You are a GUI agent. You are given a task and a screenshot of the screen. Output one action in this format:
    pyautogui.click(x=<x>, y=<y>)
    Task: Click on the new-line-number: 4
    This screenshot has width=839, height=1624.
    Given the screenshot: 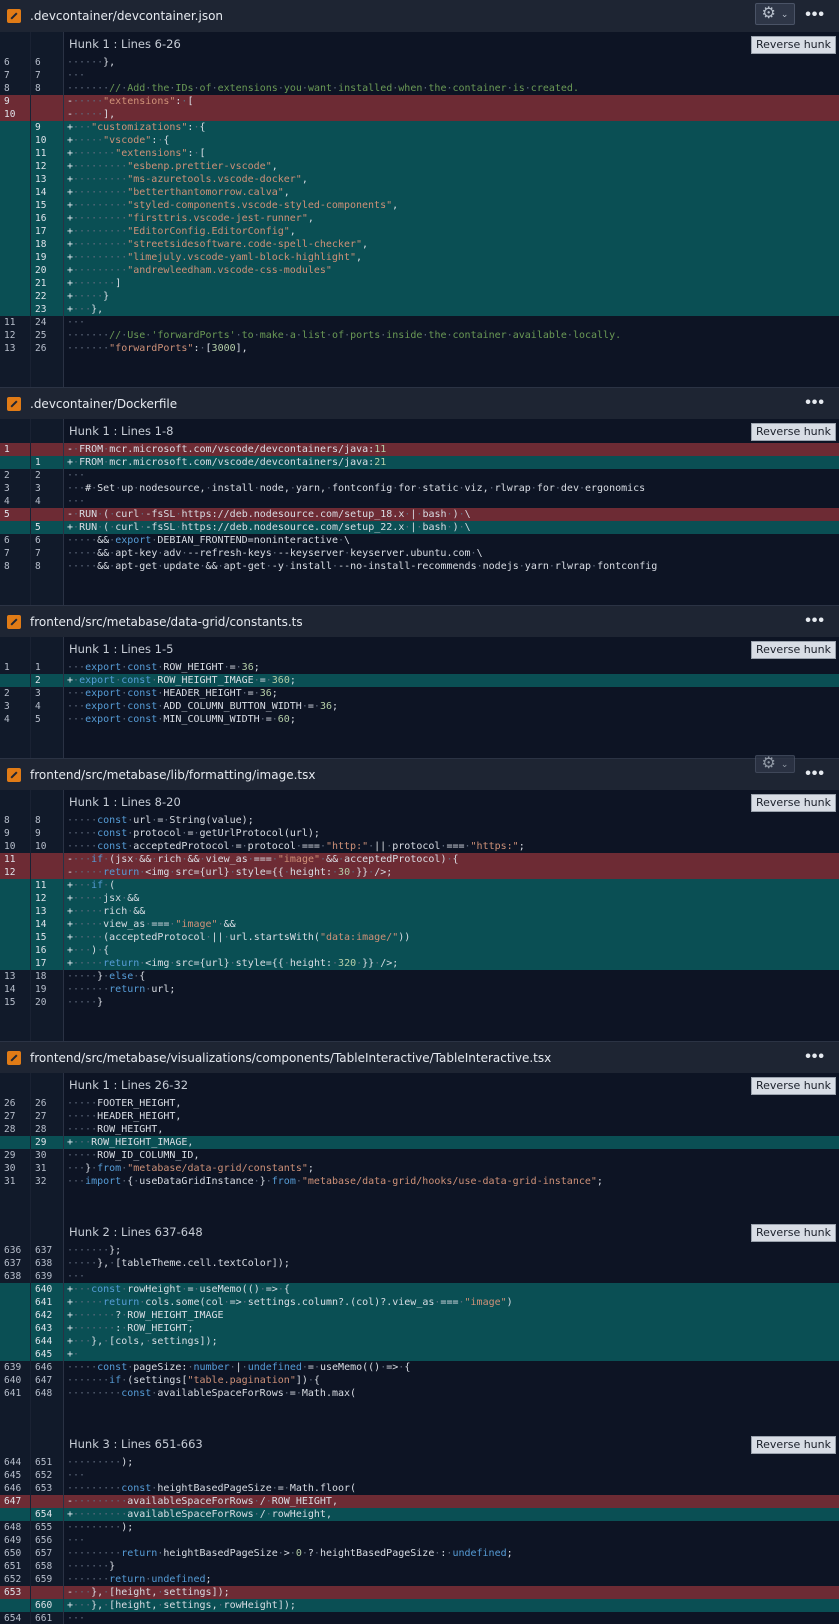 What is the action you would take?
    pyautogui.click(x=38, y=501)
    